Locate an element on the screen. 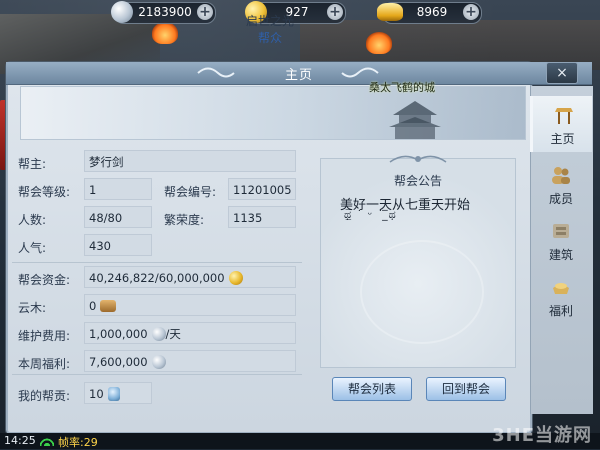  guild-name: 启世之光 is located at coordinates (269, 21).